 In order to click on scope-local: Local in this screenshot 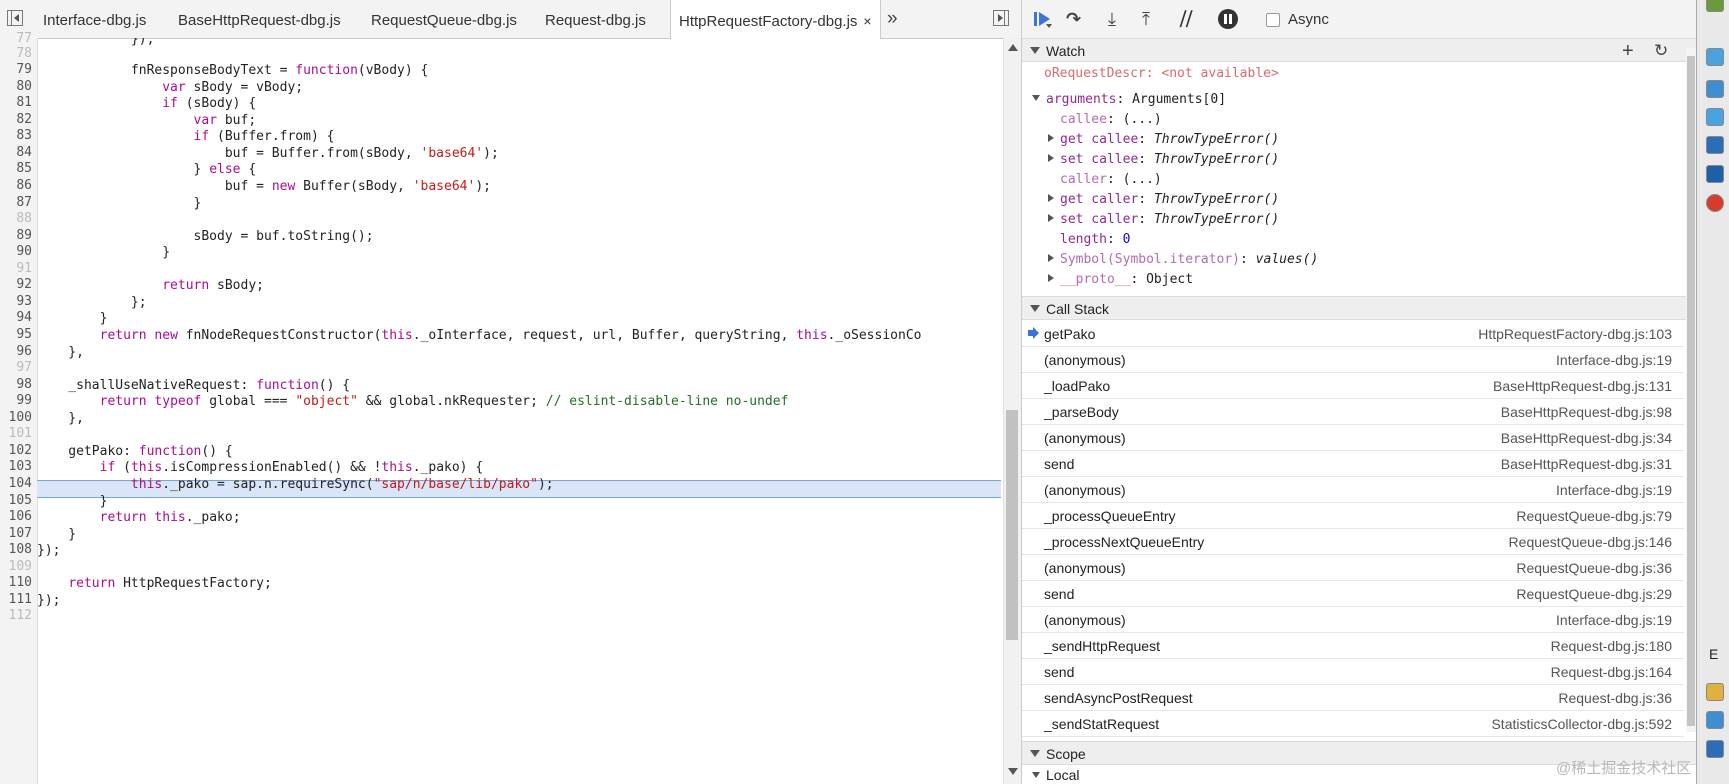, I will do `click(1055, 775)`.